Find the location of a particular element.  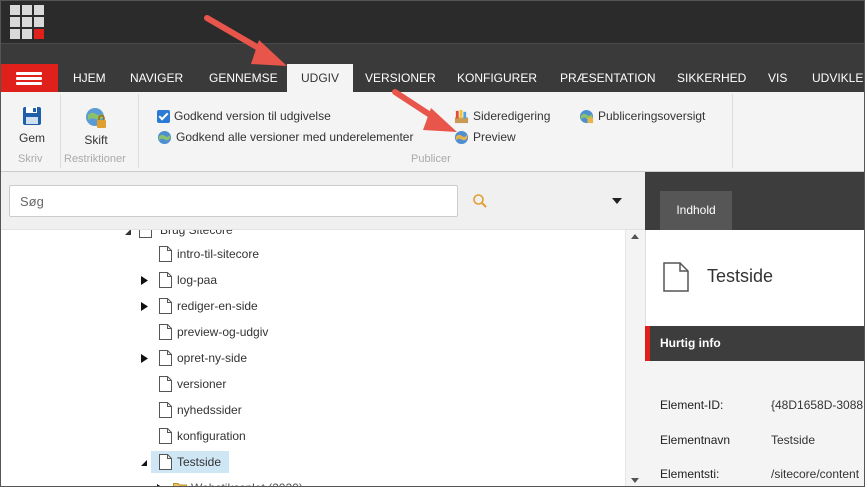

field-value-elementsti: /sitecore/content is located at coordinates (815, 474).